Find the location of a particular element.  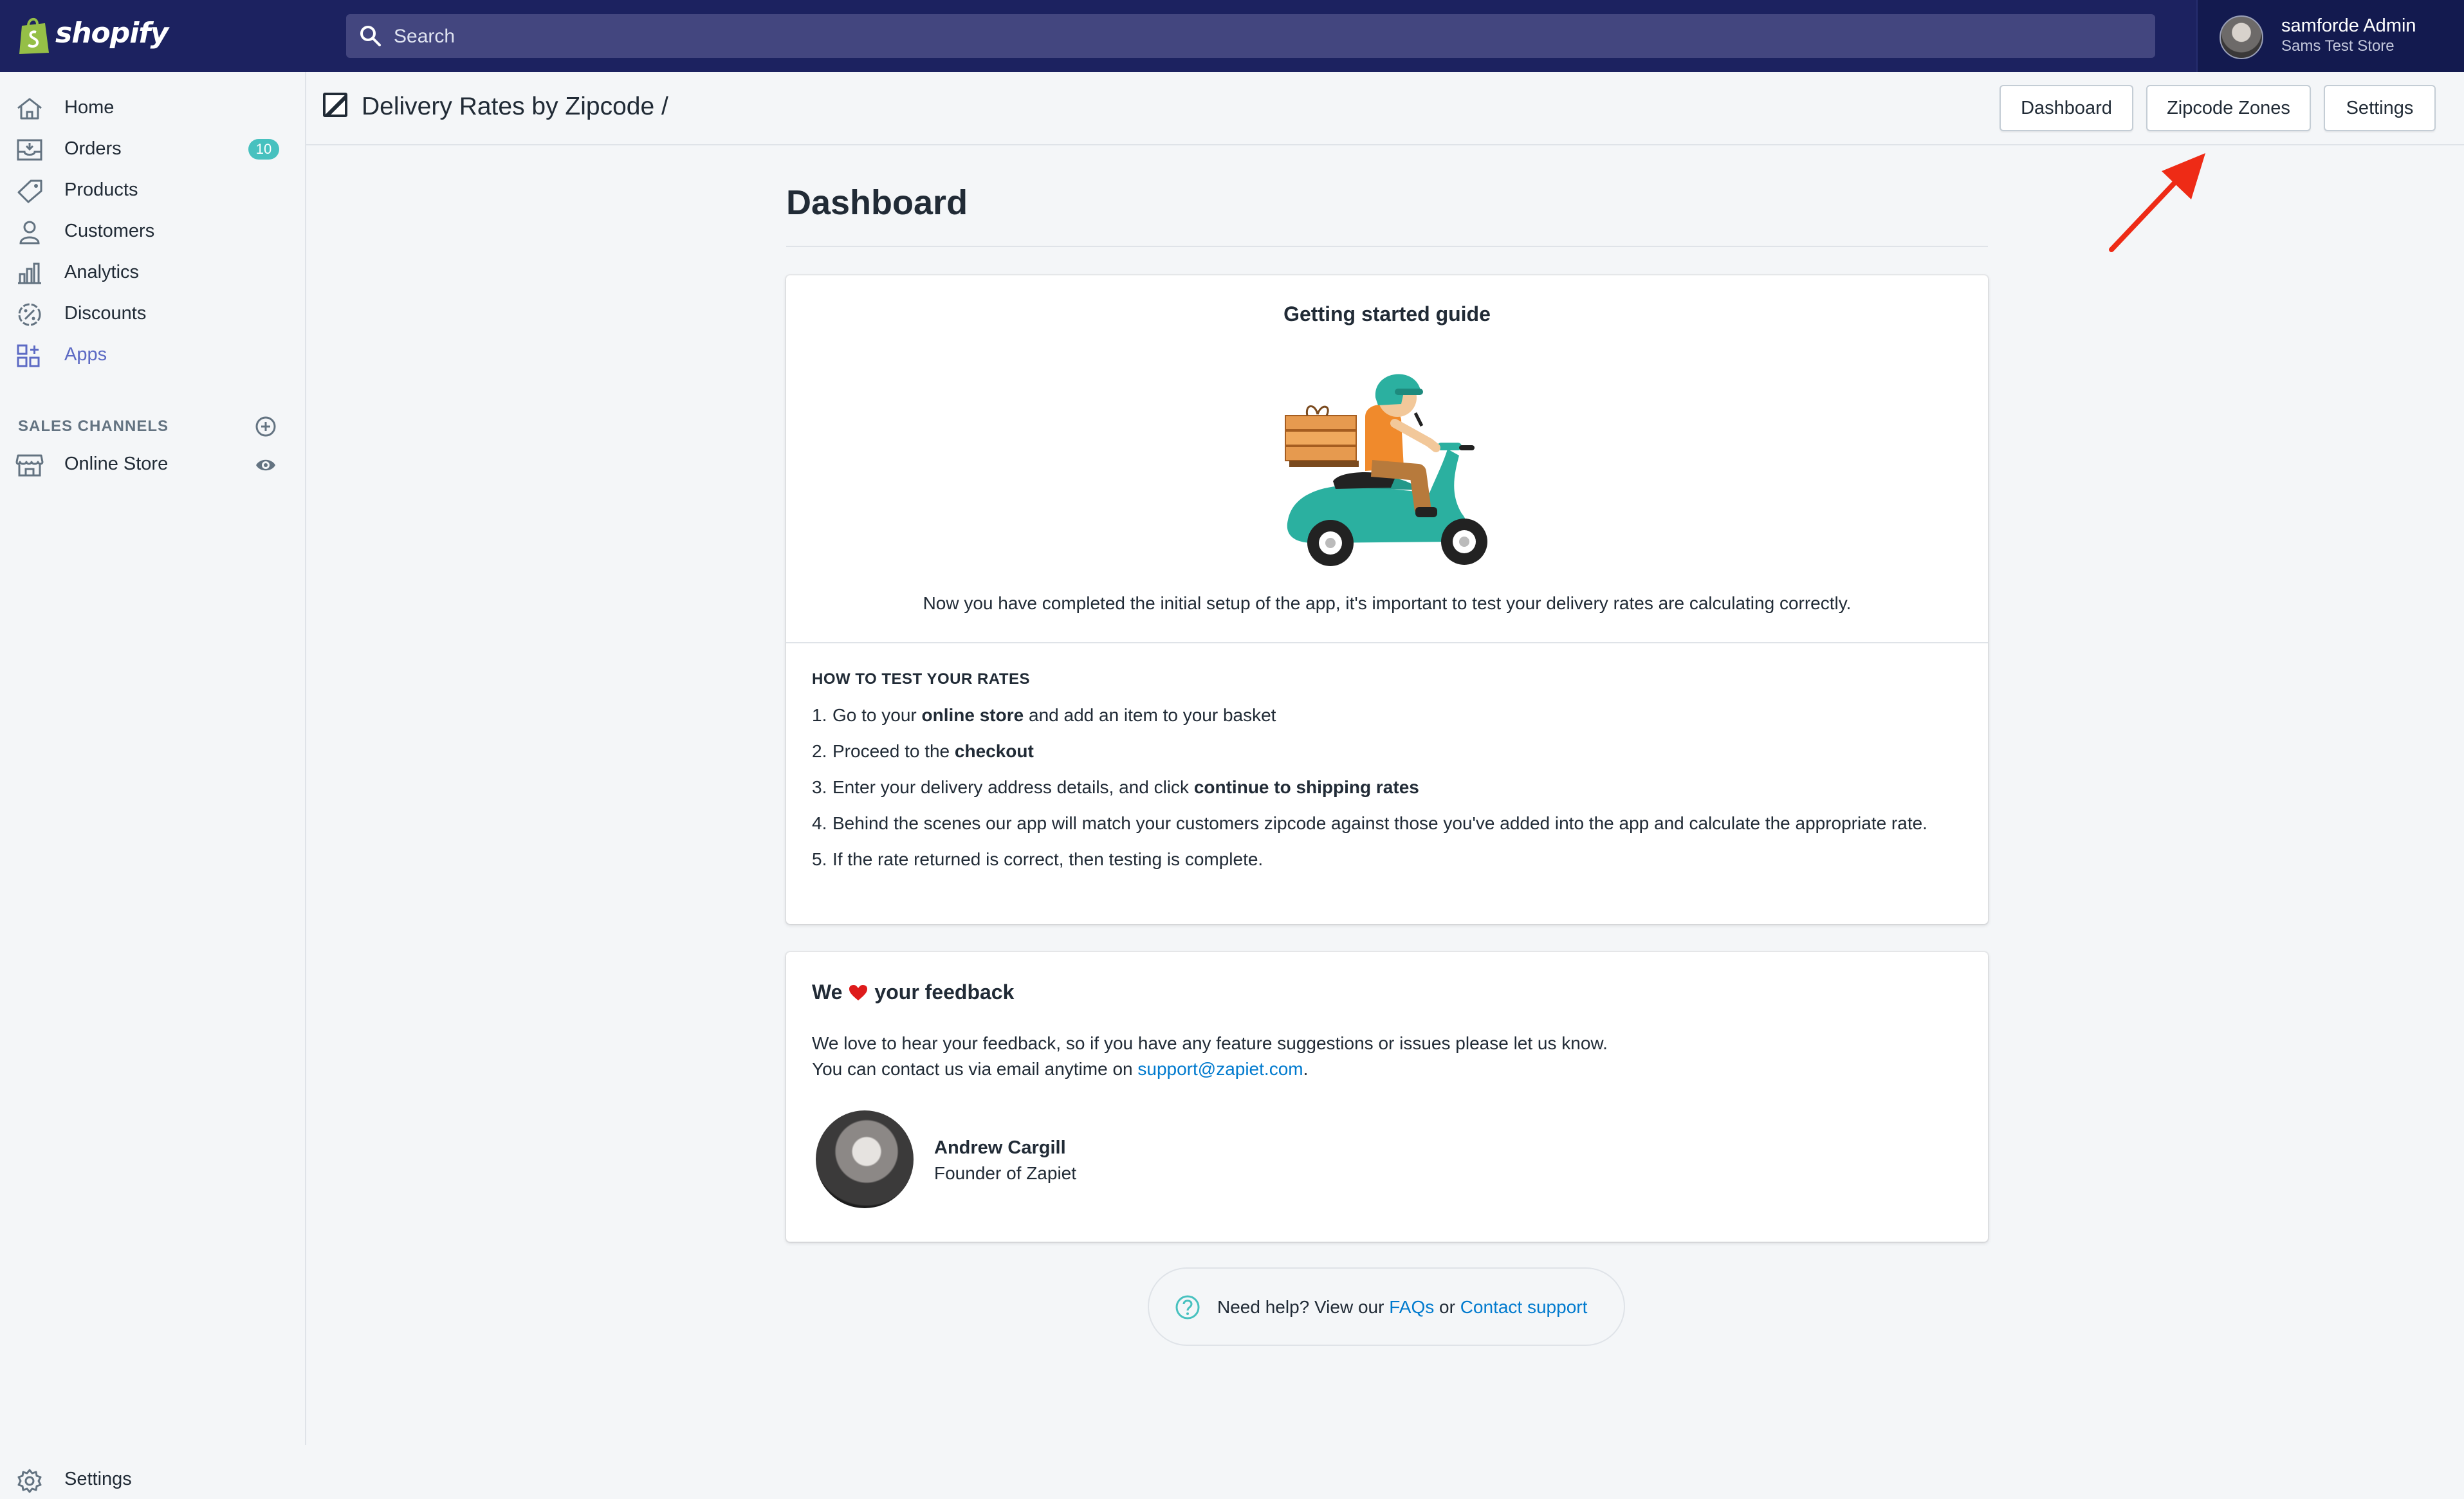

products-icon is located at coordinates (29, 191).